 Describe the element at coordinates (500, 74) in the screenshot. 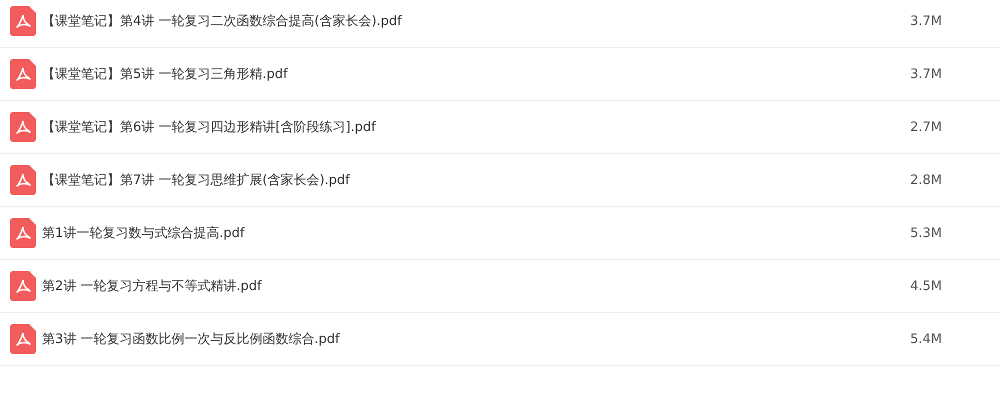

I see `file-row: 【课堂笔记】第5讲 一轮复习三角形精.pdf 3.7M` at that location.